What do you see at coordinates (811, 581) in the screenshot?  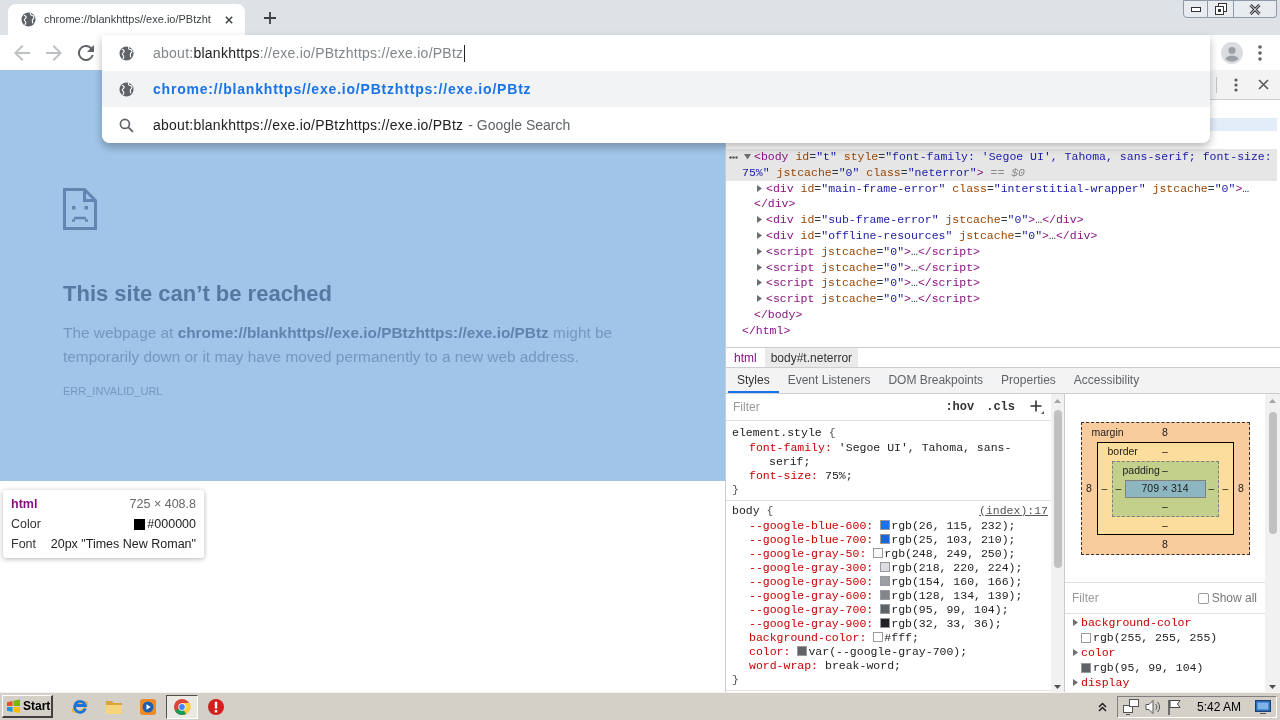 I see `css-property: --google-gray-500:` at bounding box center [811, 581].